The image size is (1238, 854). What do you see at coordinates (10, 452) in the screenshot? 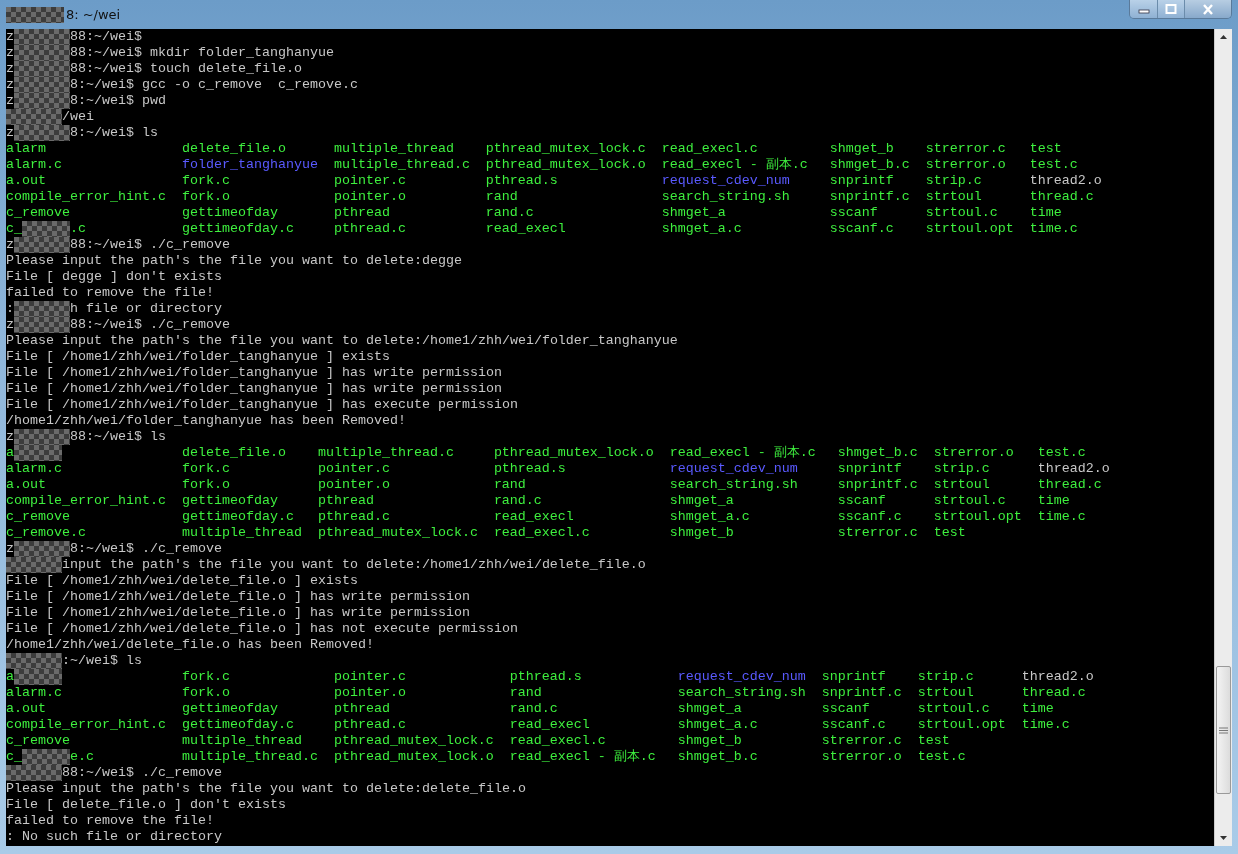
I see `file-name-fragment: a` at bounding box center [10, 452].